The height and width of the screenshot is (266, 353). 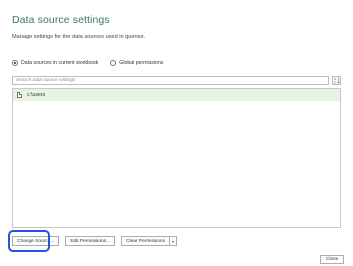 I want to click on file-icon, so click(x=19, y=95).